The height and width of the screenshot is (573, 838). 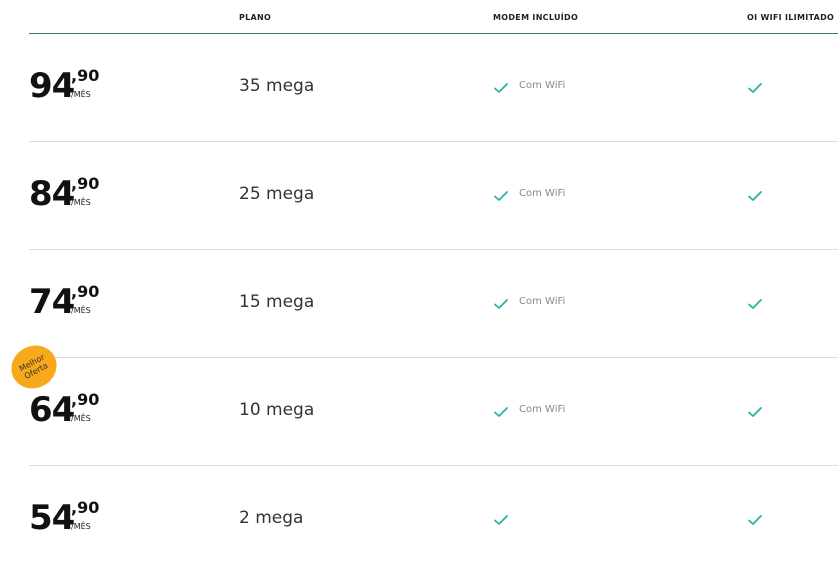 I want to click on plan-speed: 35 mega, so click(x=277, y=86).